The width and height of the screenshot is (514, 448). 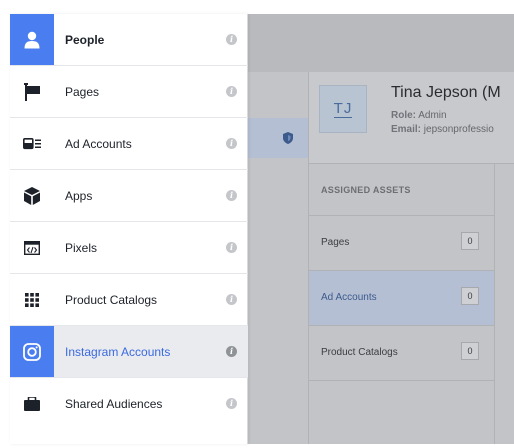 I want to click on asset-row-product-catalogs: Product Catalogs 0, so click(x=401, y=353).